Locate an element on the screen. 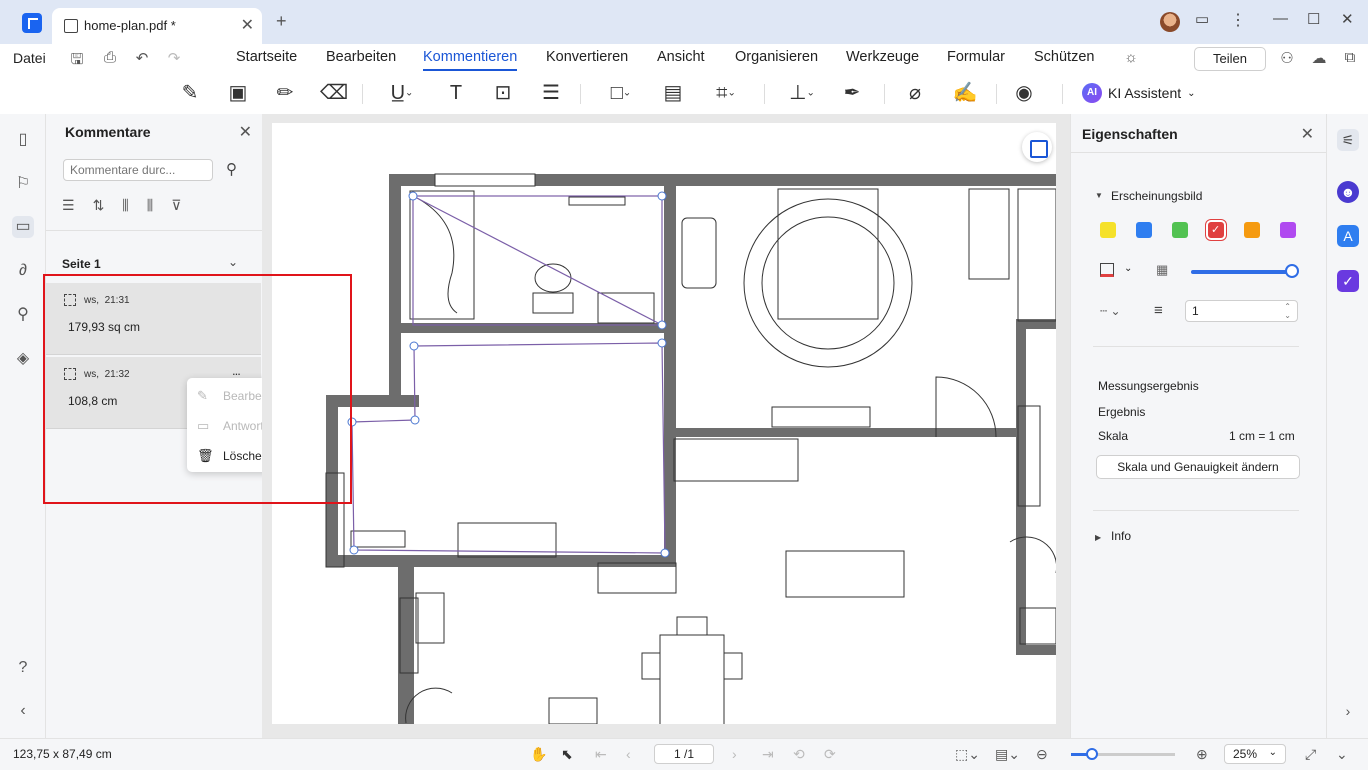  rotate-left-icon: ⟲ is located at coordinates (799, 754).